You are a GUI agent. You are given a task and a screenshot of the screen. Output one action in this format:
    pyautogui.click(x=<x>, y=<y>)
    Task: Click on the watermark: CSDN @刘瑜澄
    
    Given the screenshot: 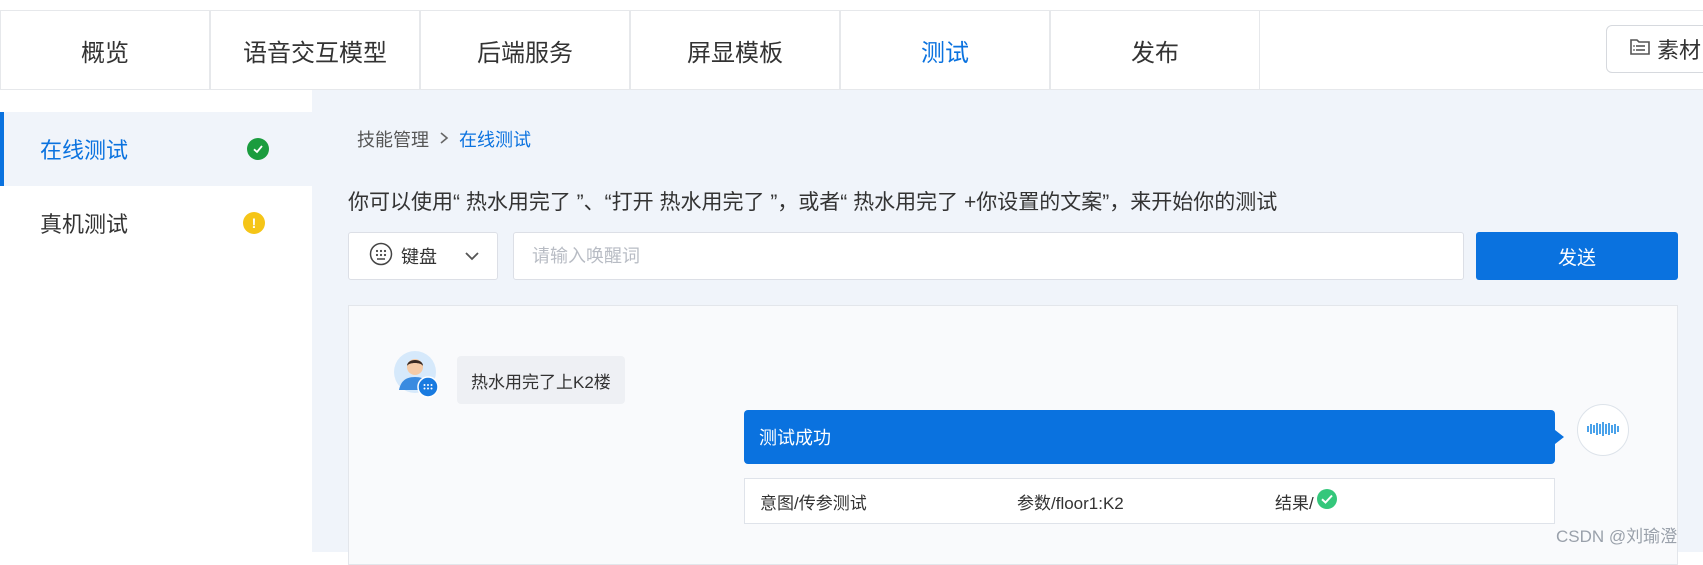 What is the action you would take?
    pyautogui.click(x=1617, y=536)
    